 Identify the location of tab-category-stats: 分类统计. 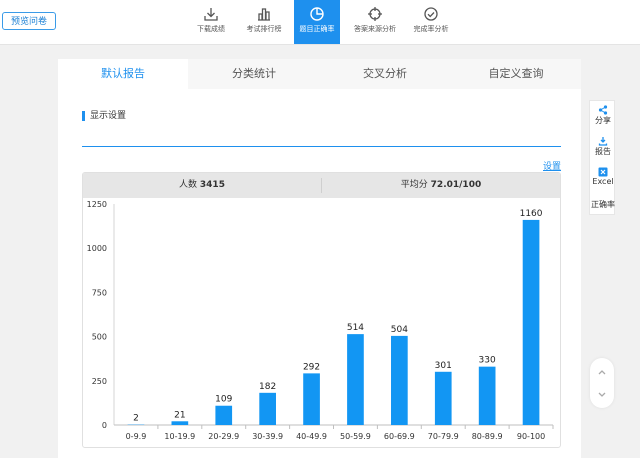
(254, 74).